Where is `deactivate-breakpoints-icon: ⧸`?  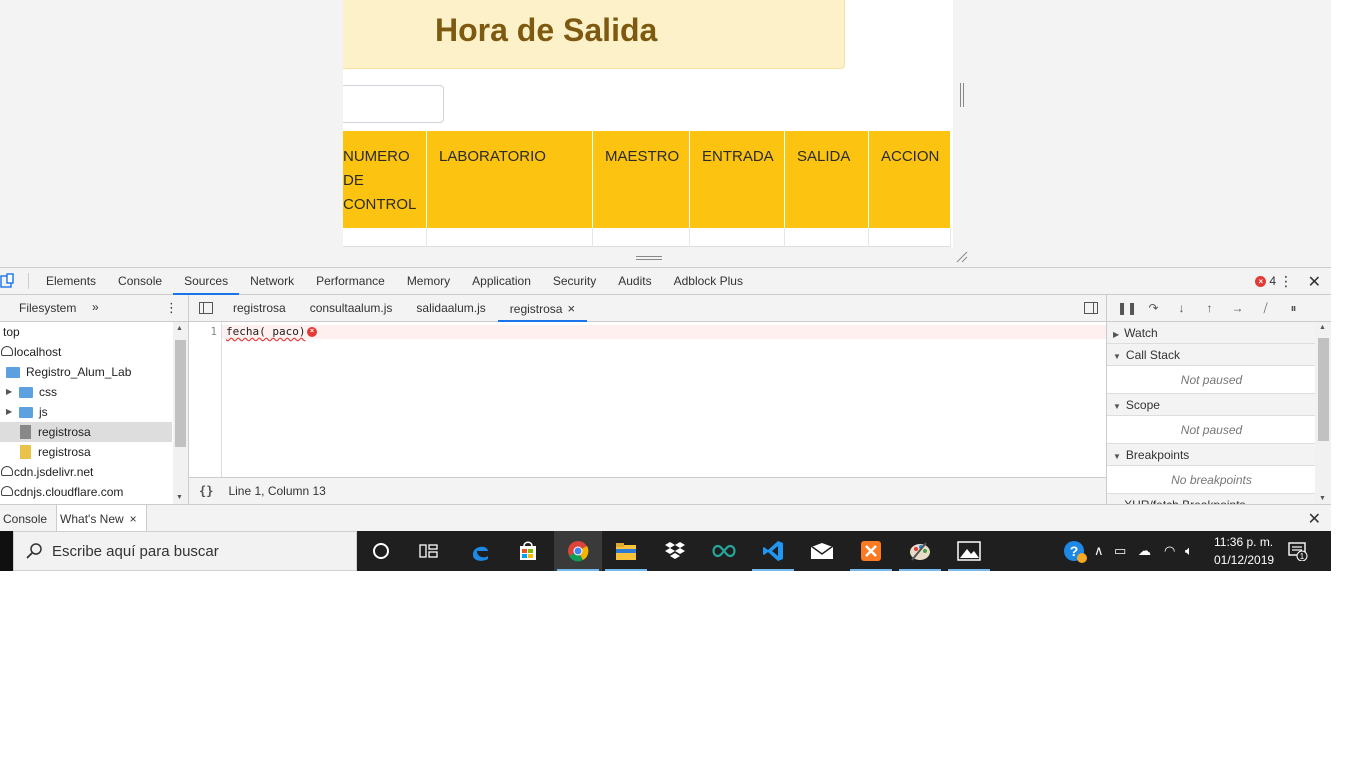 deactivate-breakpoints-icon: ⧸ is located at coordinates (1265, 308).